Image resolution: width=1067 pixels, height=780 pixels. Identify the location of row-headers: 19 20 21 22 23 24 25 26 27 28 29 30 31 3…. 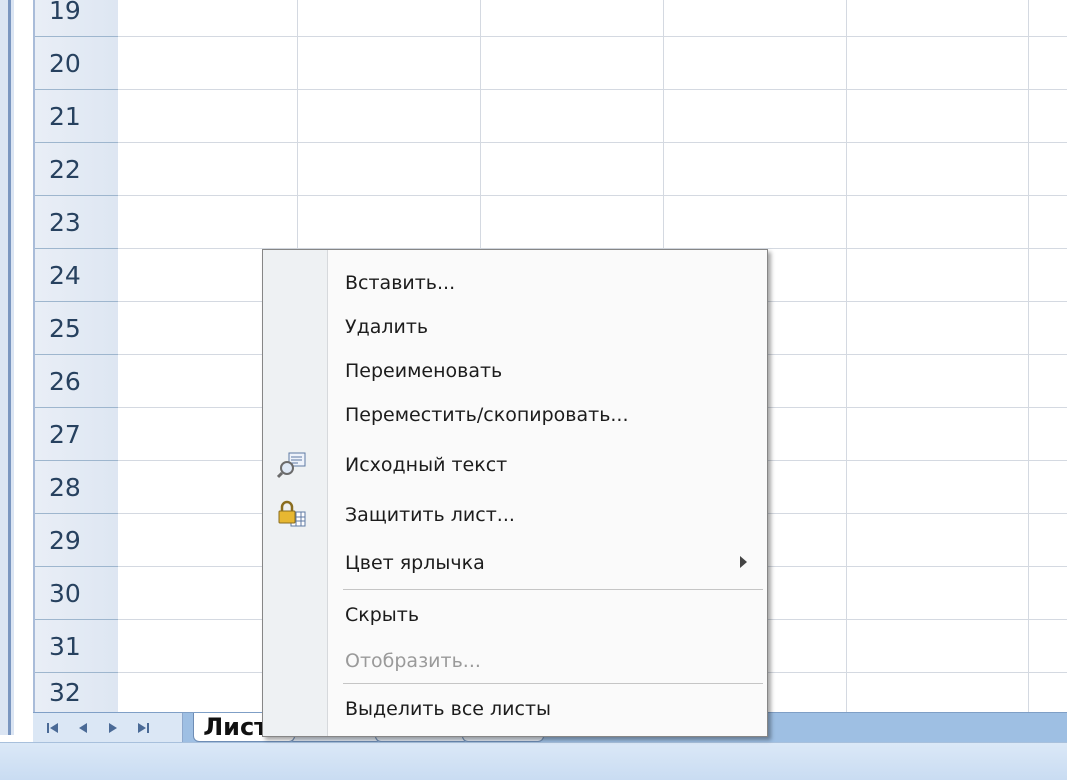
(76, 356).